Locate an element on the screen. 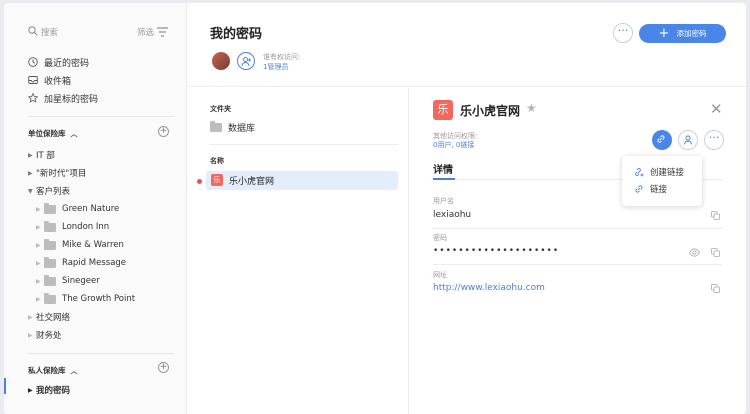 The image size is (750, 414). eye-icon is located at coordinates (694, 252).